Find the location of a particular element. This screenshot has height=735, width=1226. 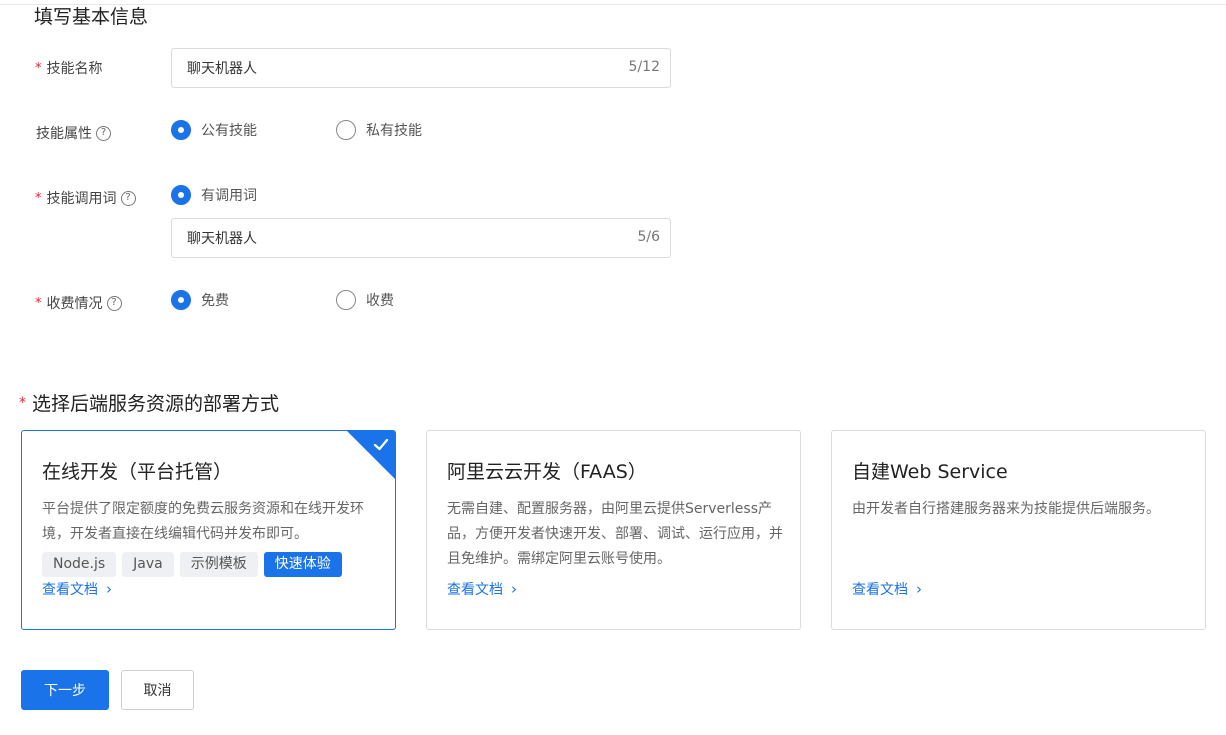

top-divider is located at coordinates (613, 4).